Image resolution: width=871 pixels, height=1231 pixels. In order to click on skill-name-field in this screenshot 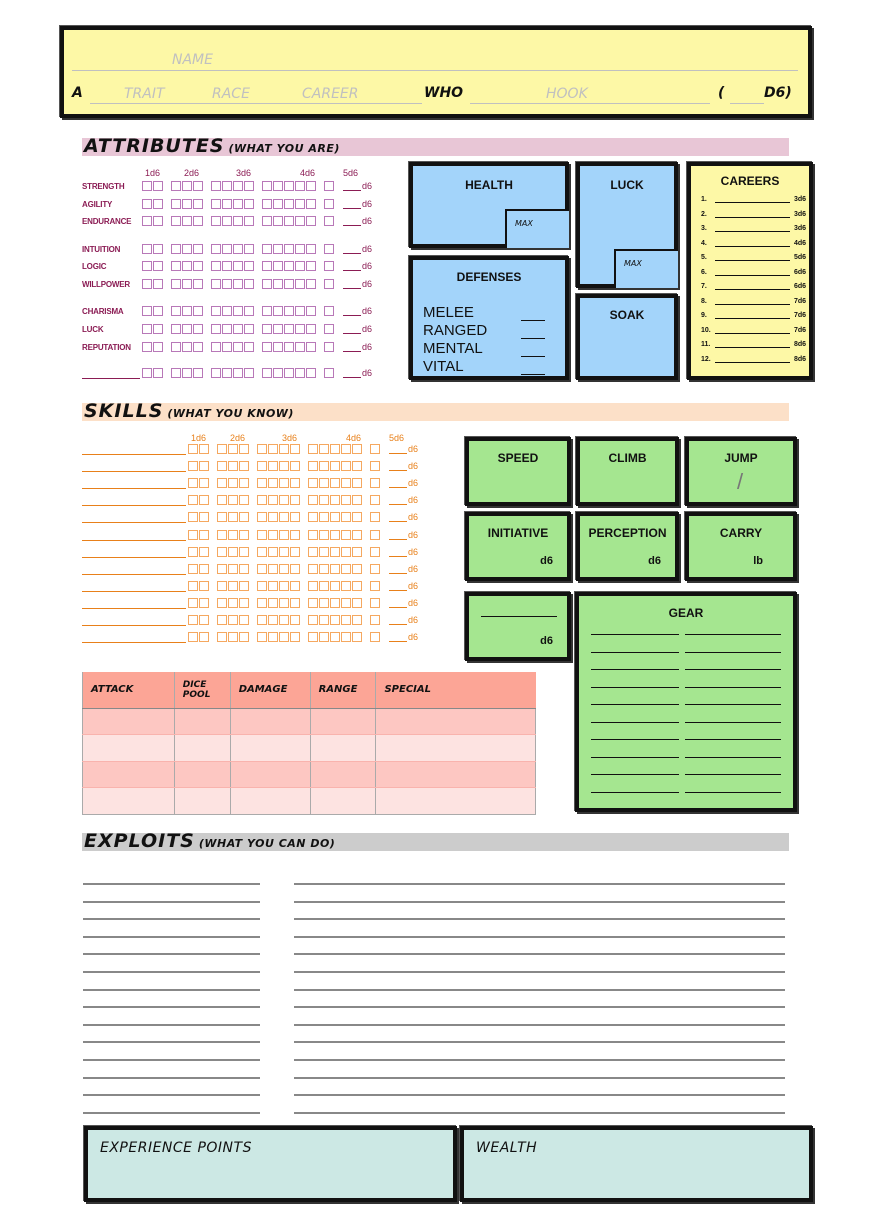, I will do `click(134, 557)`.